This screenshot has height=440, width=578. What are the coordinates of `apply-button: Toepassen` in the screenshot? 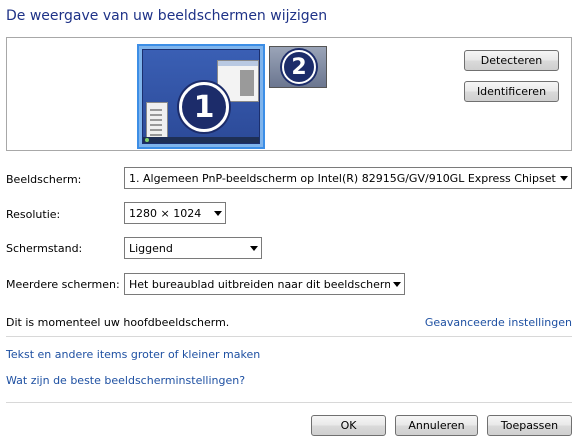 It's located at (529, 425).